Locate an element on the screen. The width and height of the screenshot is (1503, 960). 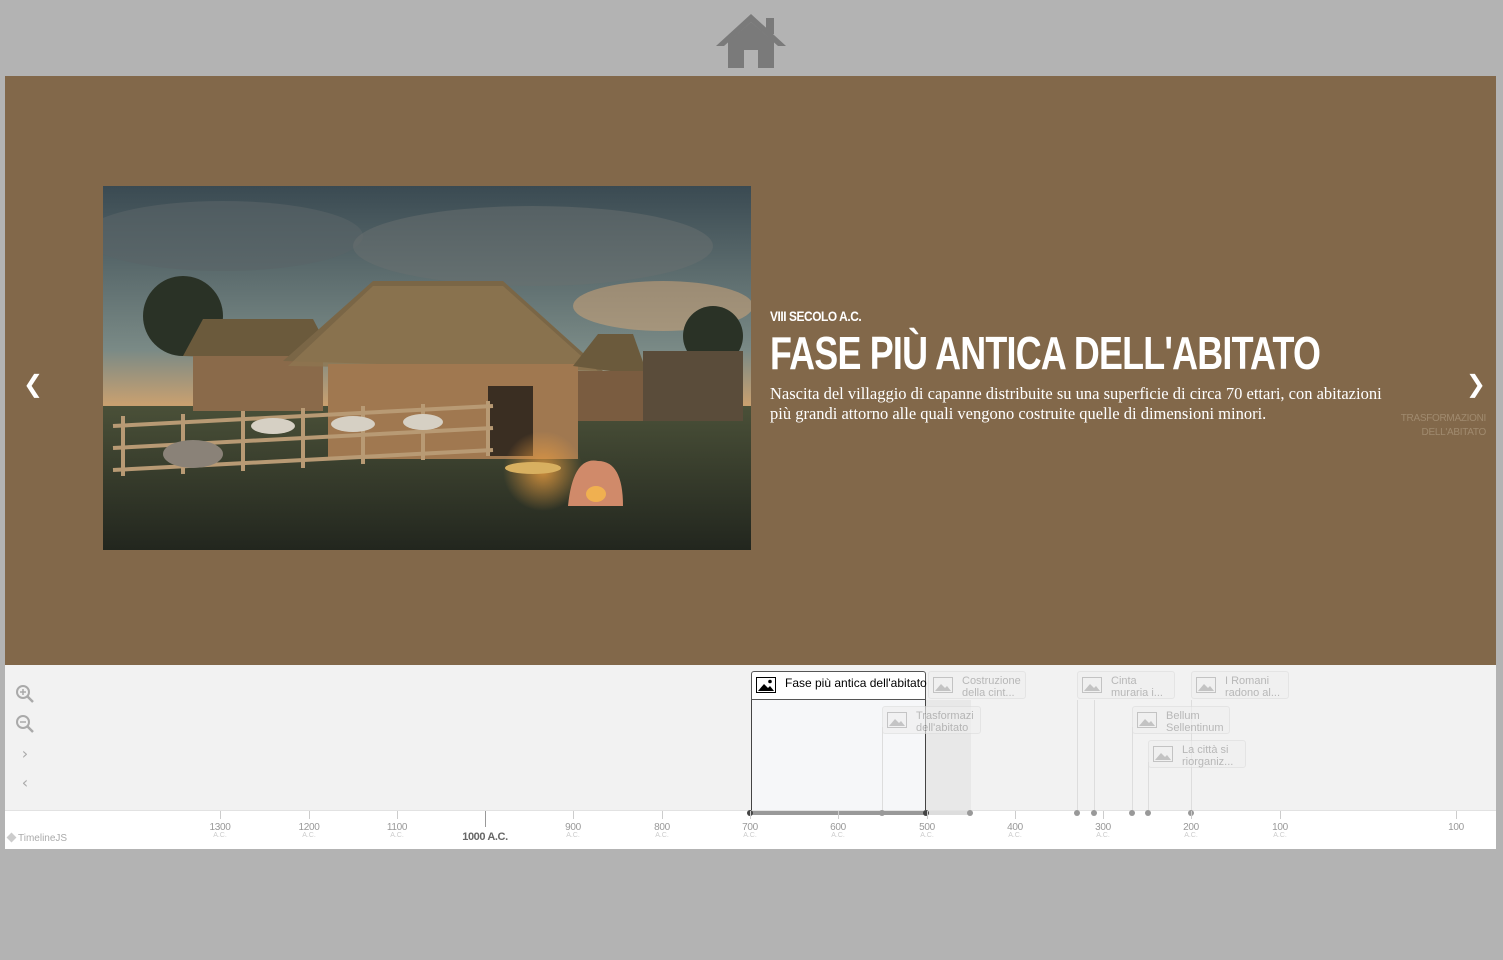
home-button is located at coordinates (751, 41).